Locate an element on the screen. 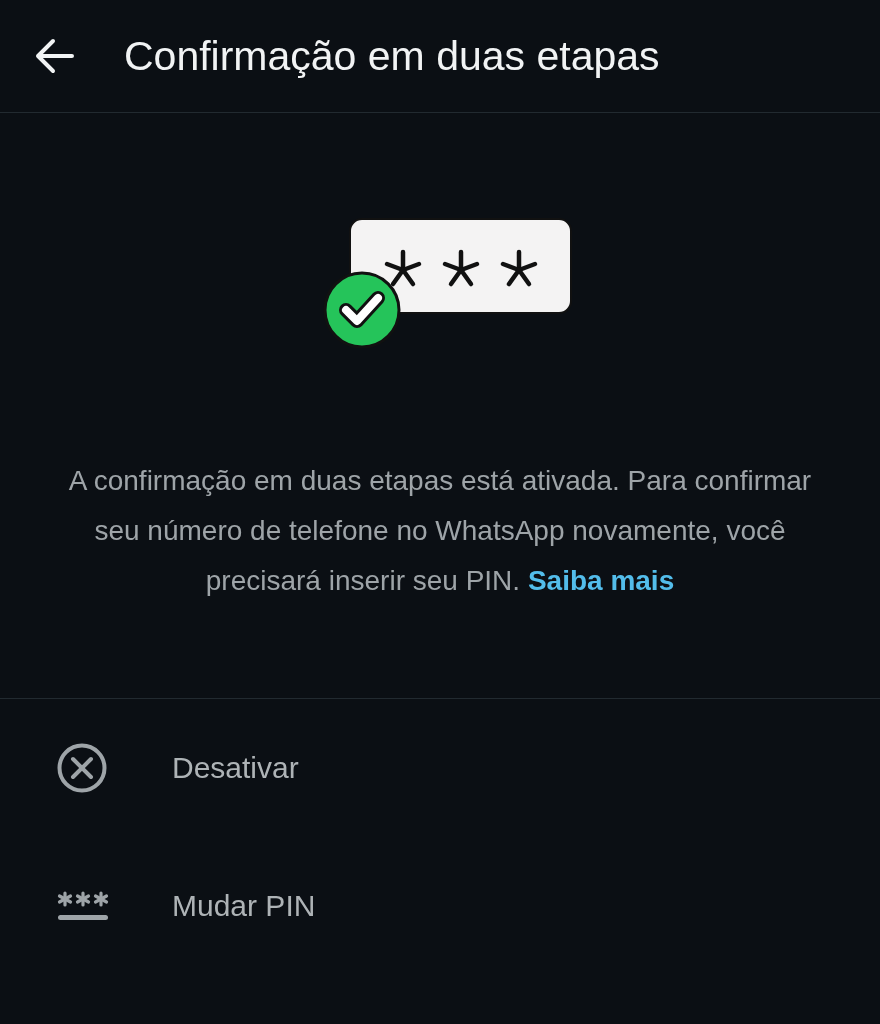 This screenshot has width=880, height=1024. menu-option: Desativar is located at coordinates (235, 768).